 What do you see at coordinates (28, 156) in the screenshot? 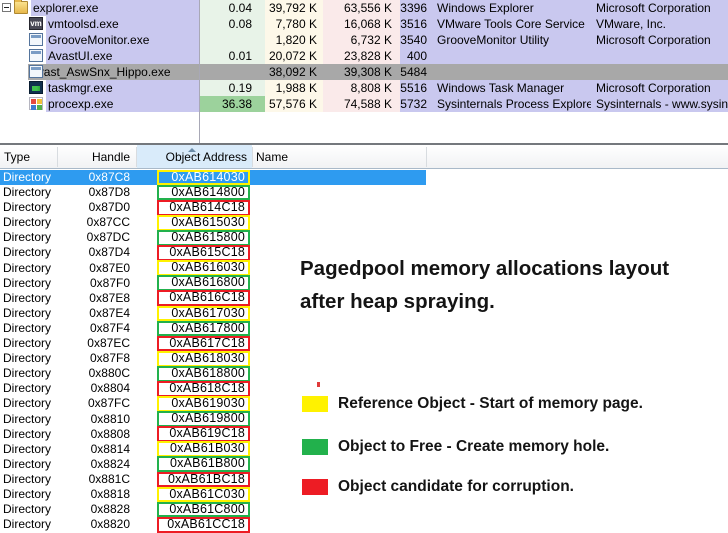
I see `column-header-type: Type` at bounding box center [28, 156].